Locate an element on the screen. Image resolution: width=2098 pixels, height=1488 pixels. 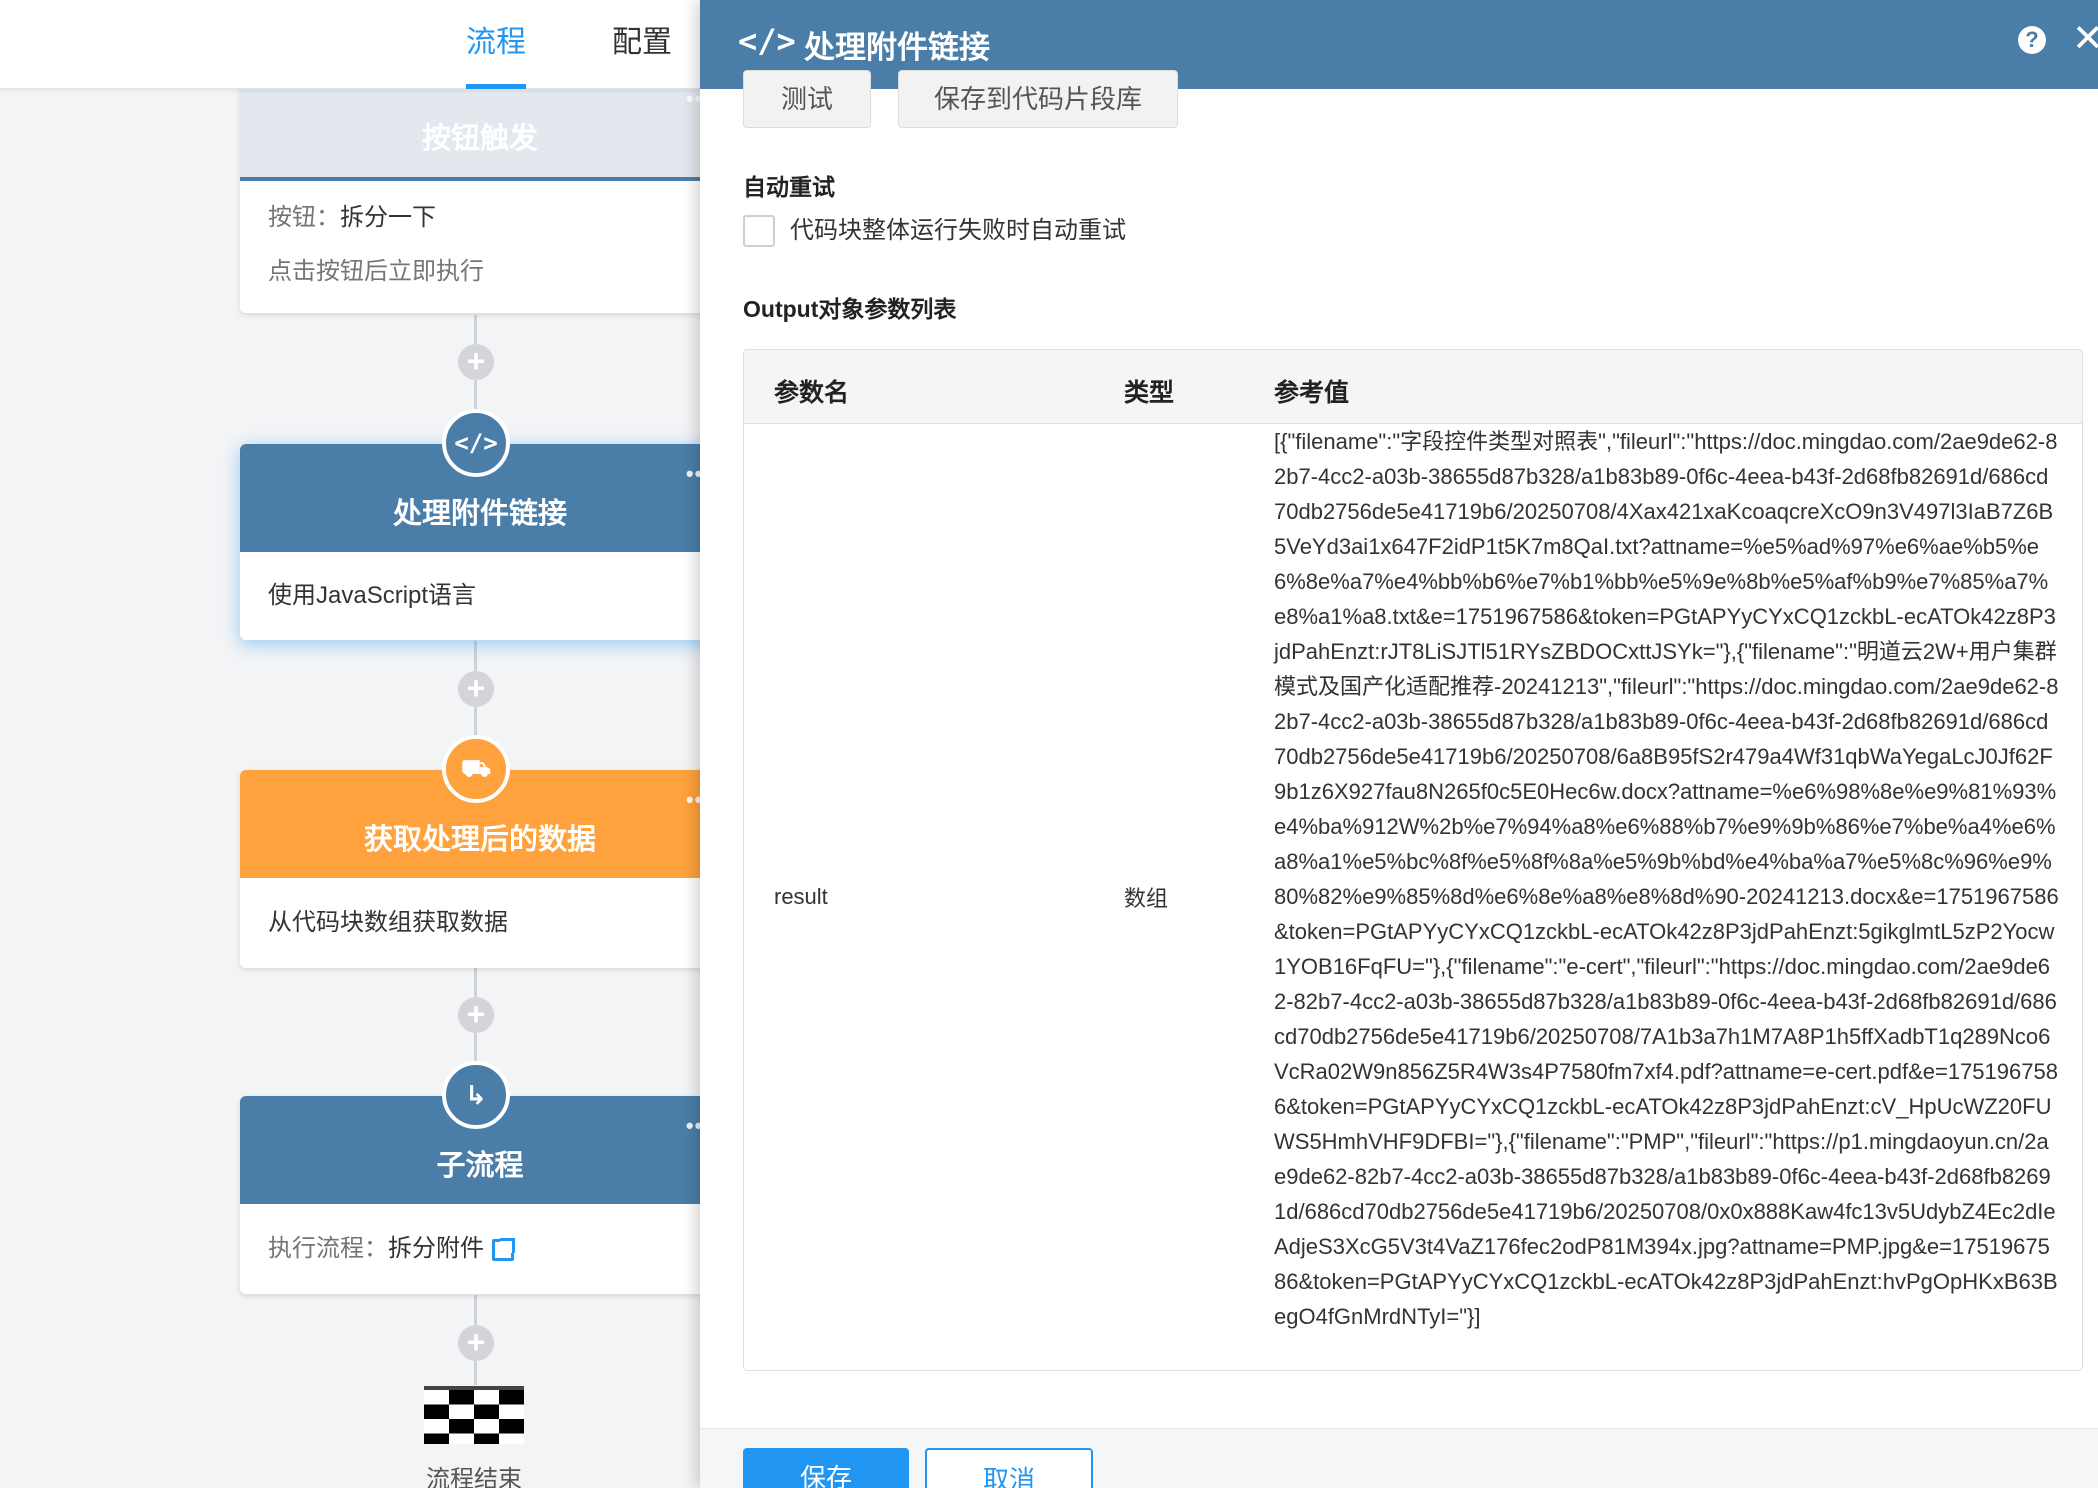
drawer-footer is located at coordinates (1399, 1458).